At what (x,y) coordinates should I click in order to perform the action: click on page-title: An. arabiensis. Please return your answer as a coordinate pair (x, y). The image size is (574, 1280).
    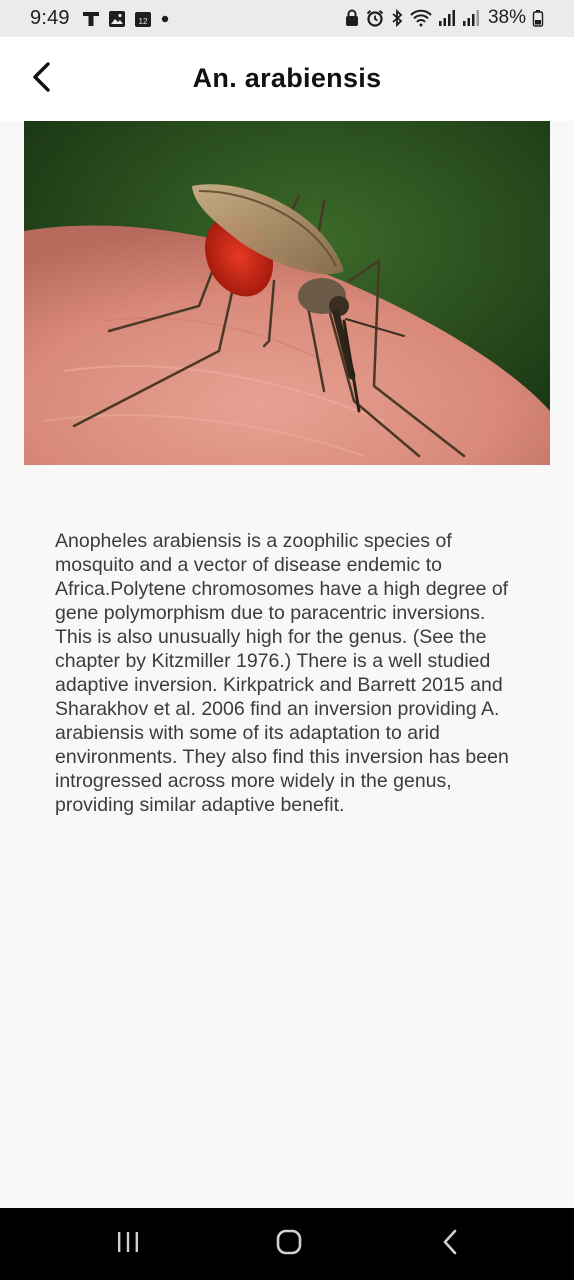
    Looking at the image, I should click on (287, 78).